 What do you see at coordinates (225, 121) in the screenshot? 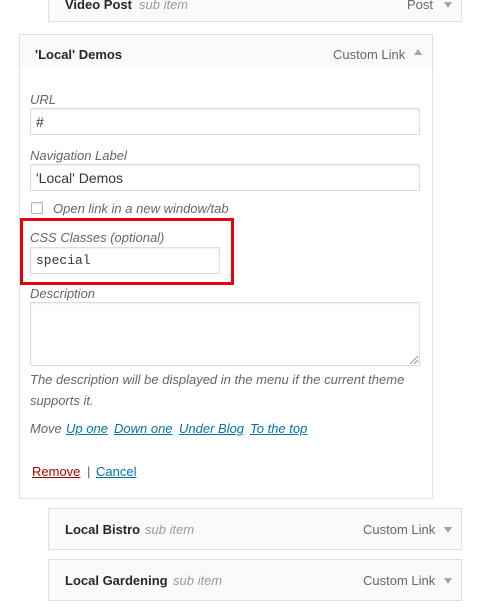
I see `url-input` at bounding box center [225, 121].